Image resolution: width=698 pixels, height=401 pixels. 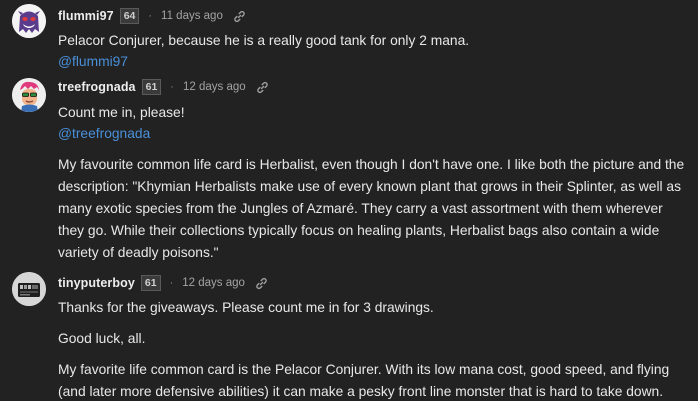 What do you see at coordinates (163, 283) in the screenshot?
I see `comment-meta: tinyputerboy 61 · 12 days ago` at bounding box center [163, 283].